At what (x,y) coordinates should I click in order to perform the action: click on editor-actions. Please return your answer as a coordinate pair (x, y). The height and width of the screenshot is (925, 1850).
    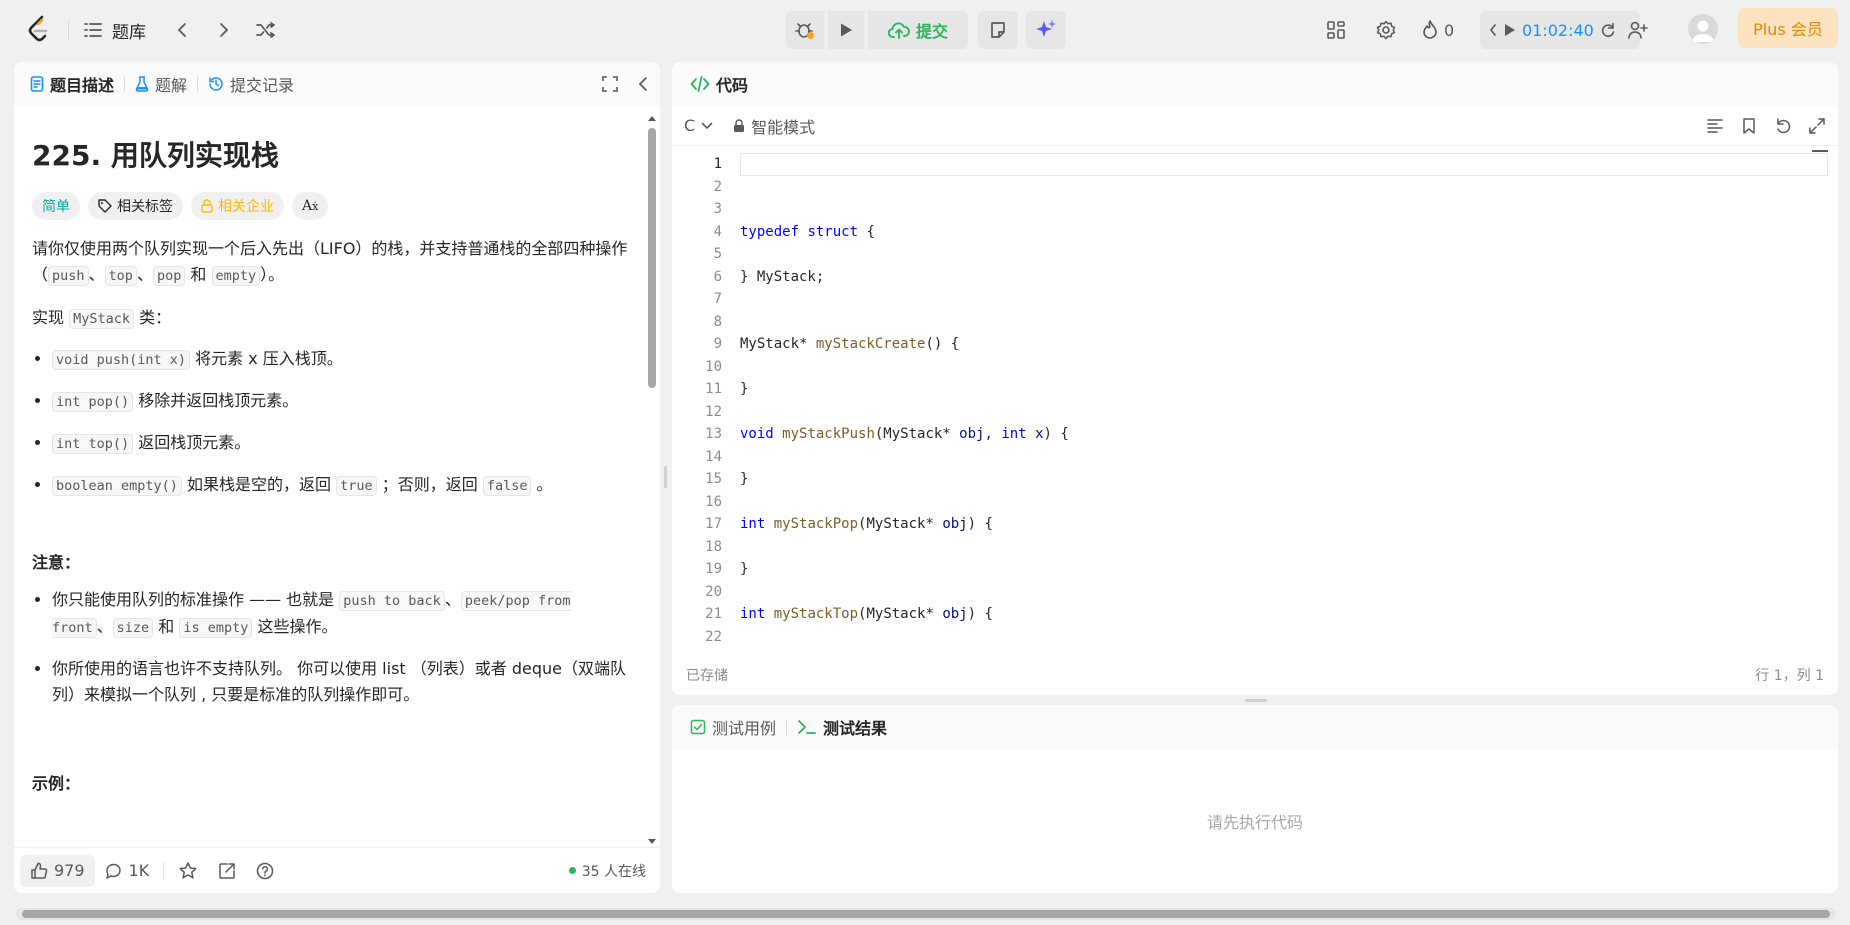
    Looking at the image, I should click on (1766, 126).